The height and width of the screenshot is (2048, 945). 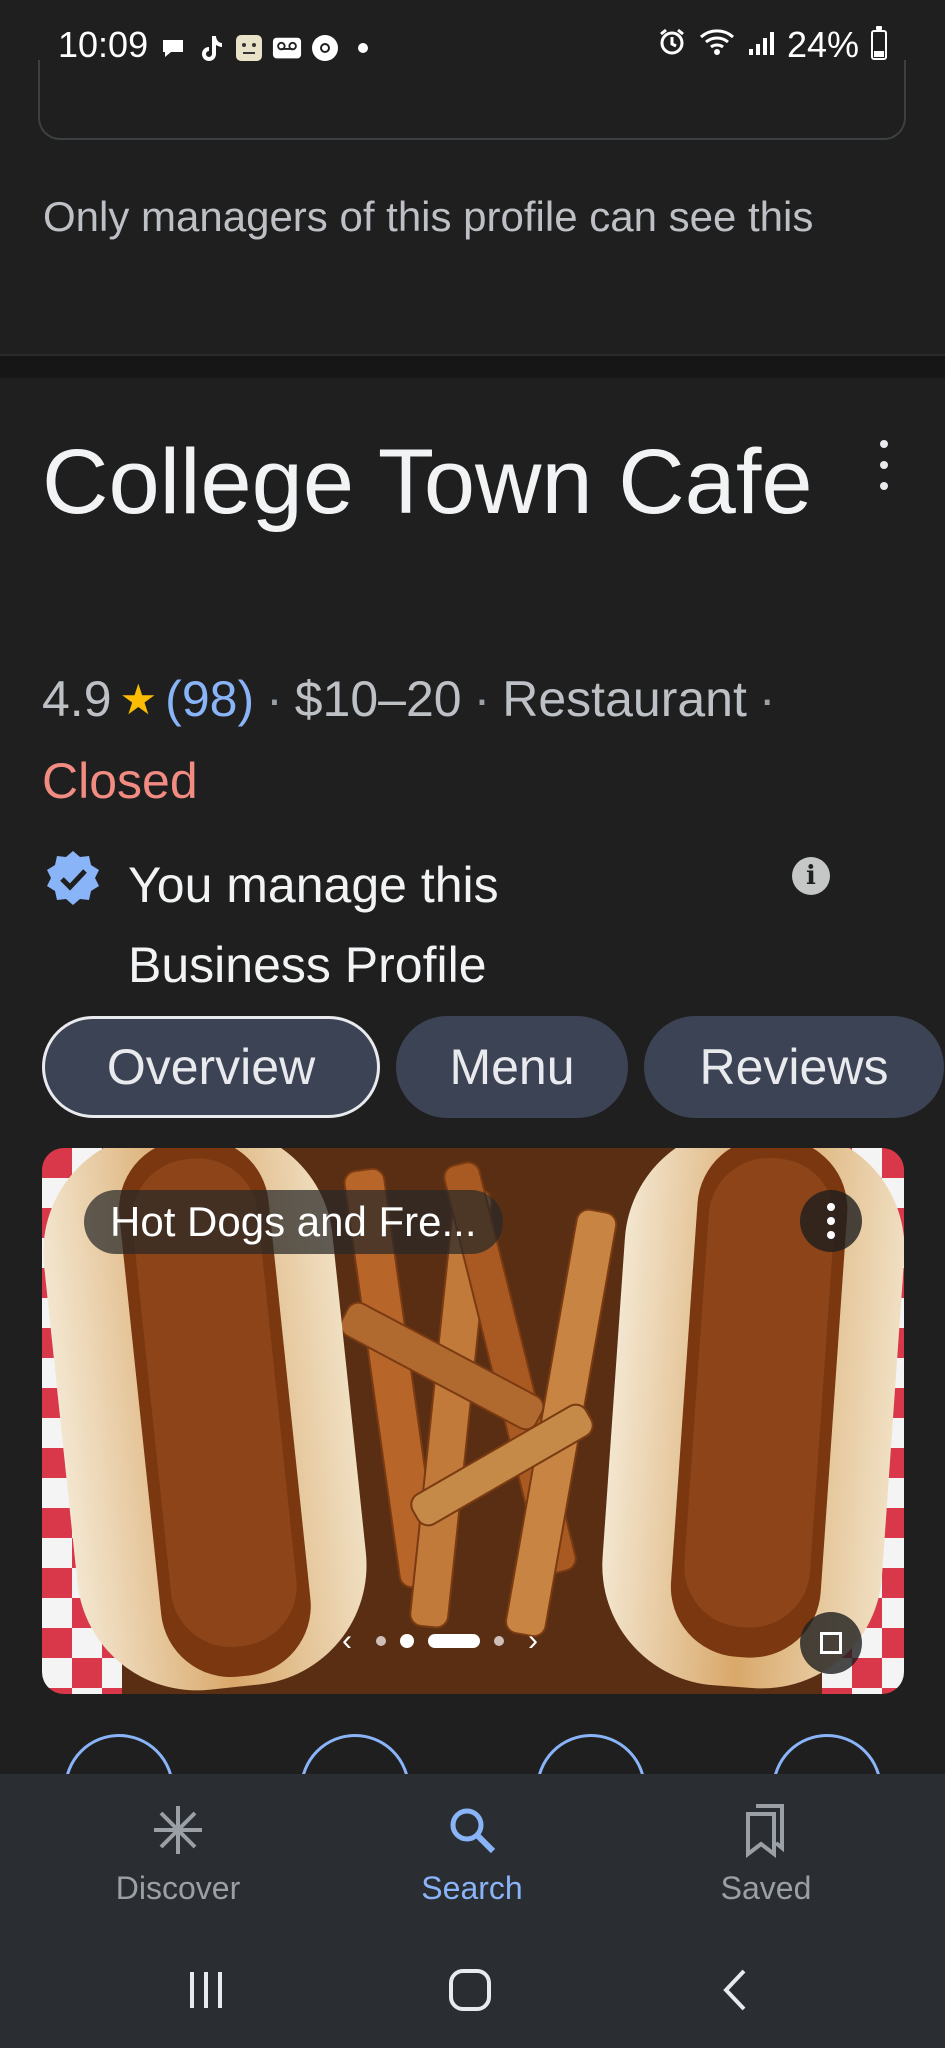 I want to click on nav-saved: Saved, so click(x=766, y=1852).